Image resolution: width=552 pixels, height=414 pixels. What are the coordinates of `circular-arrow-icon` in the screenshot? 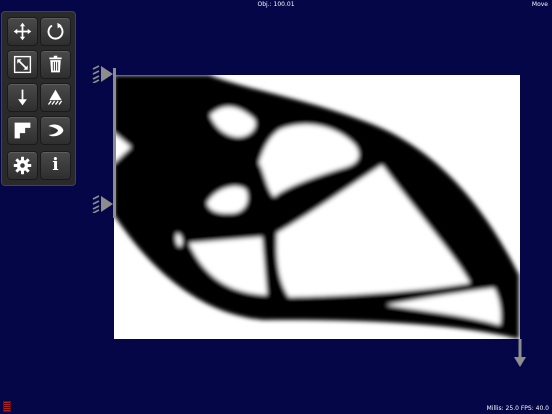 It's located at (55, 31).